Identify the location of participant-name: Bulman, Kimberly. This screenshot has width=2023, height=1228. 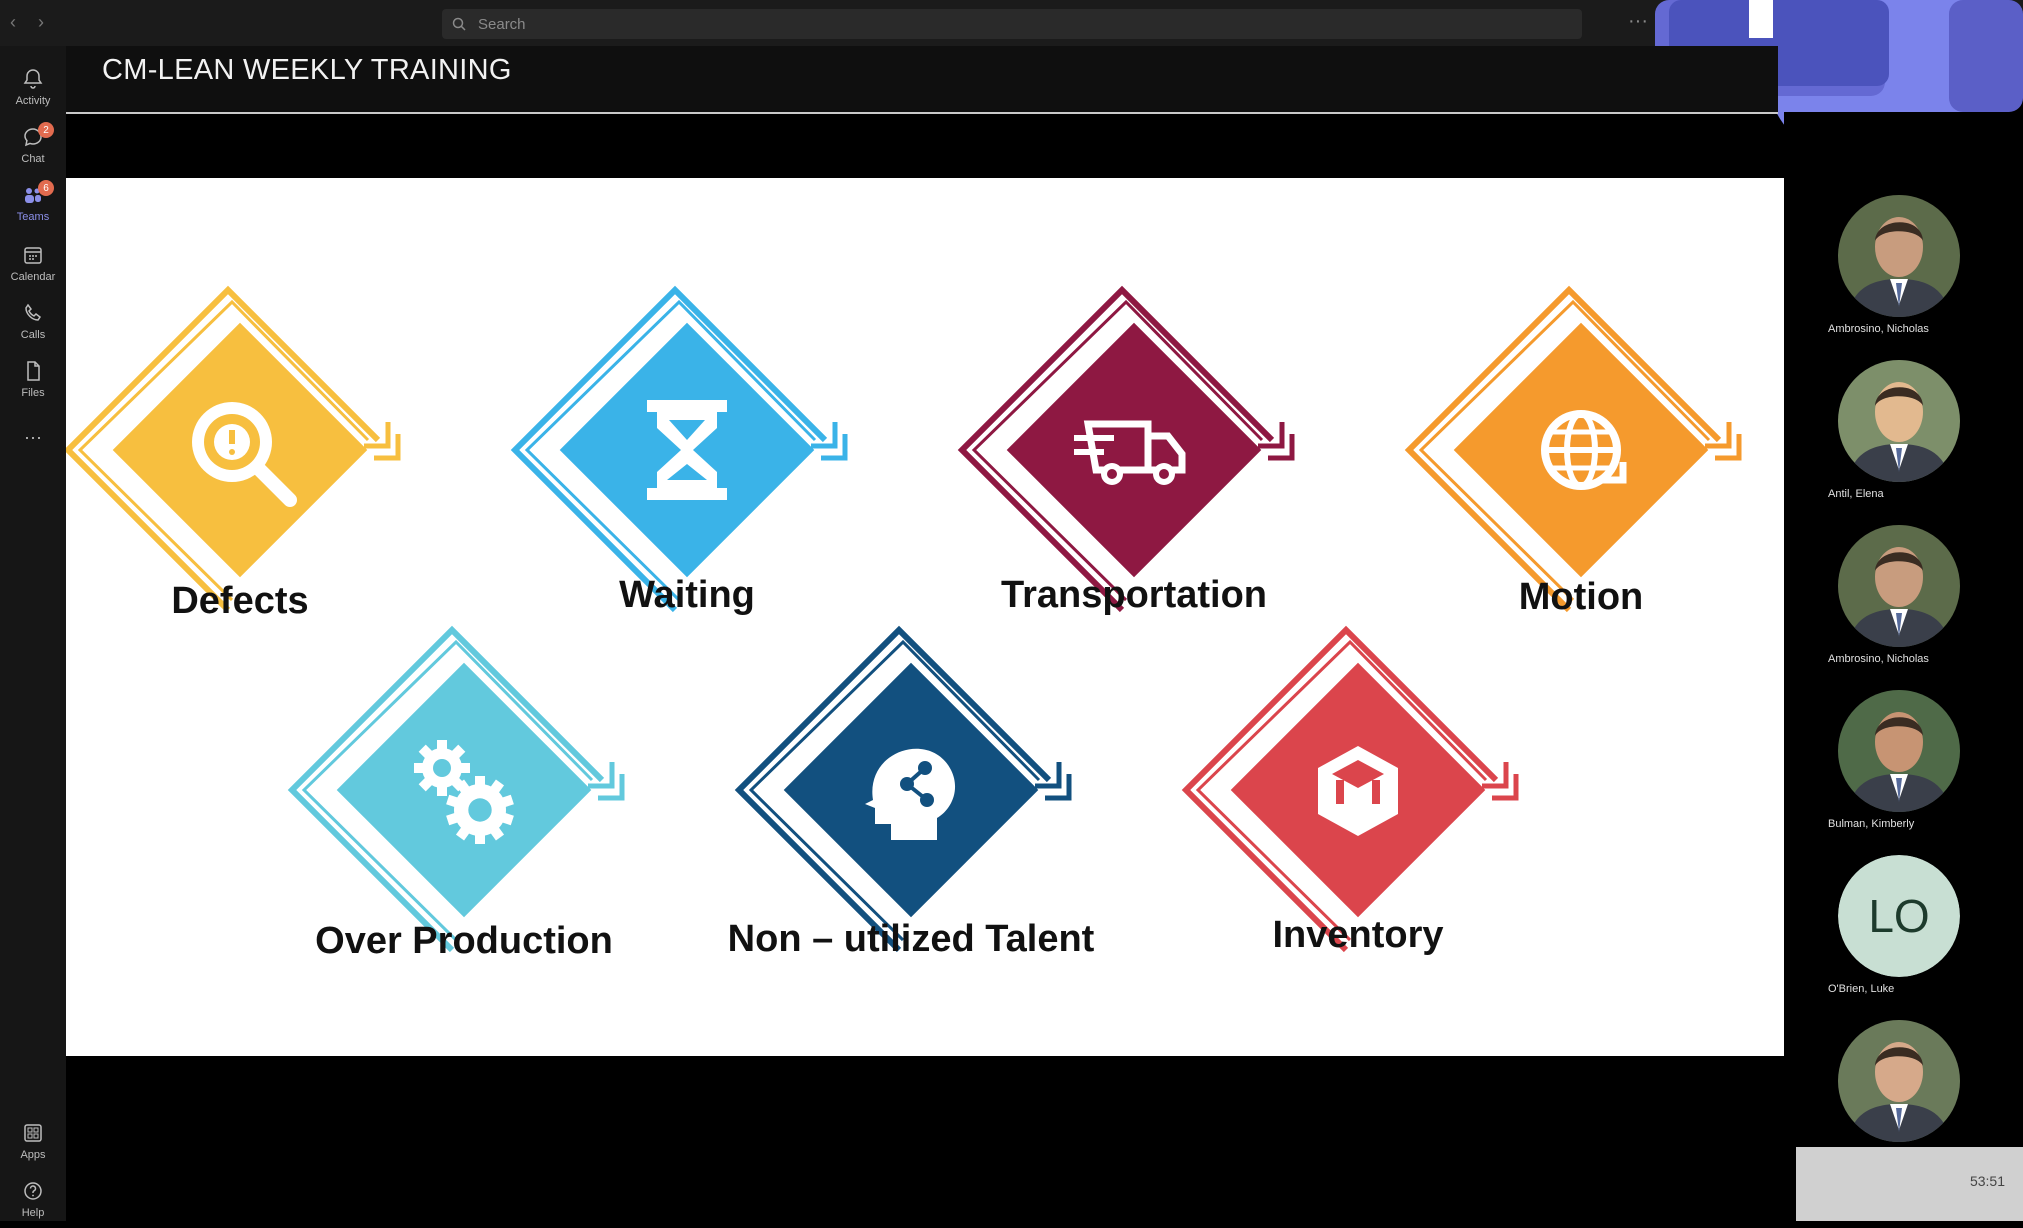
(1871, 824).